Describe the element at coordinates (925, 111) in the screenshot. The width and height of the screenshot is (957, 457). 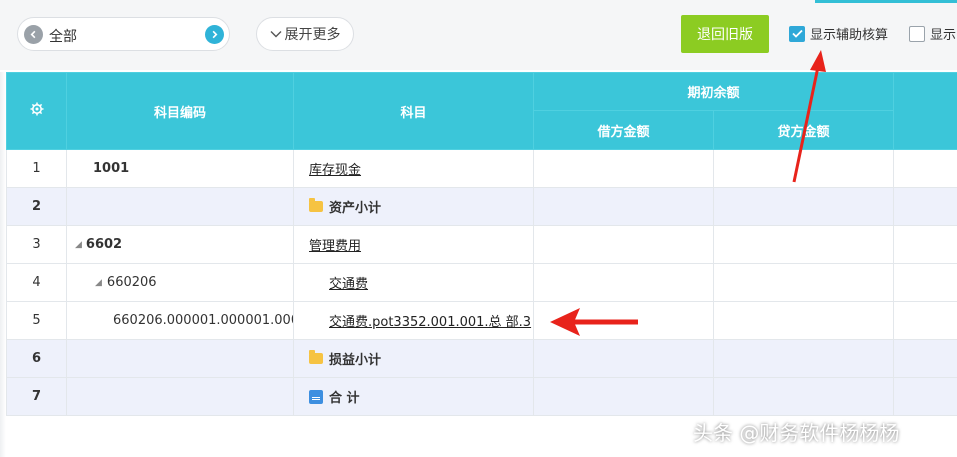
I see `header-next-column` at that location.